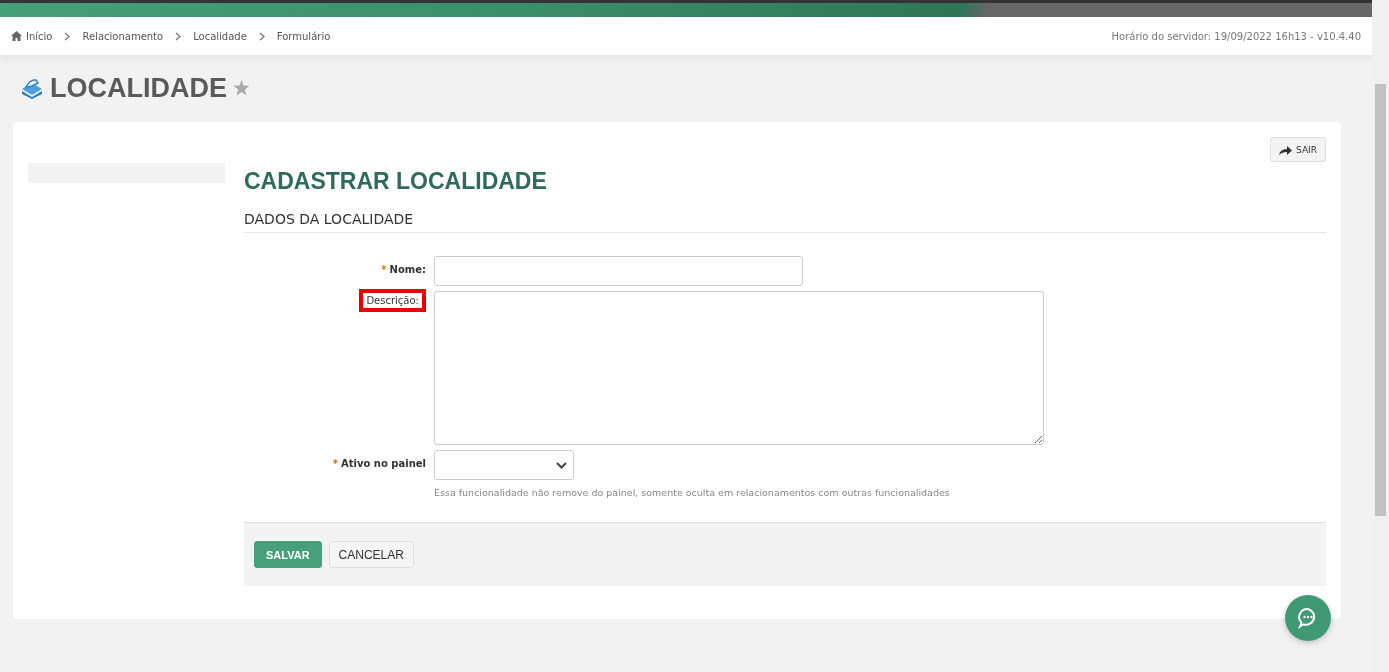  What do you see at coordinates (618, 271) in the screenshot?
I see `name-input` at bounding box center [618, 271].